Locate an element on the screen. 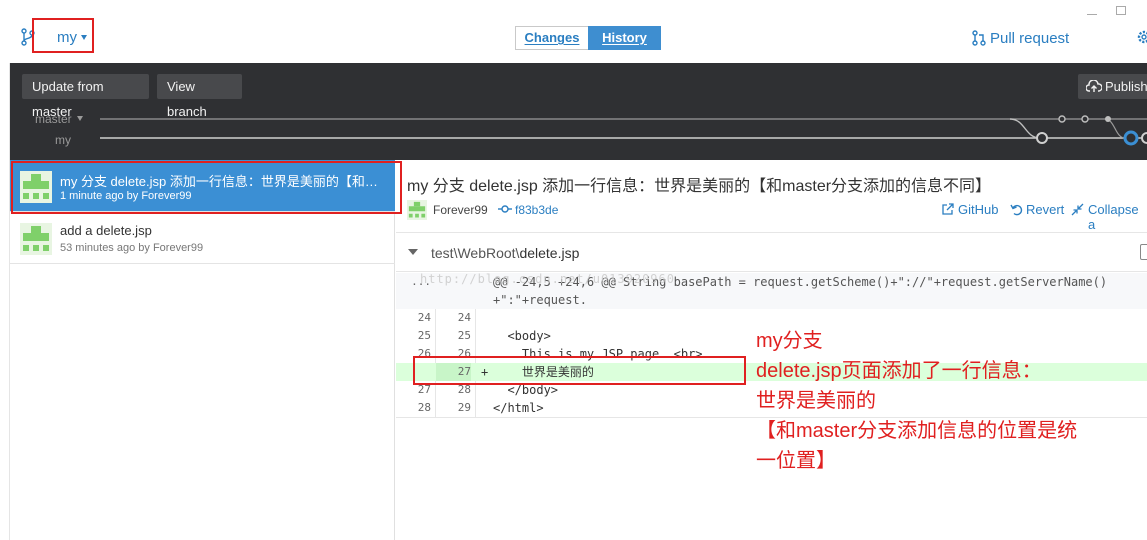 The height and width of the screenshot is (540, 1147). annotation-line: 一位置】 is located at coordinates (796, 461).